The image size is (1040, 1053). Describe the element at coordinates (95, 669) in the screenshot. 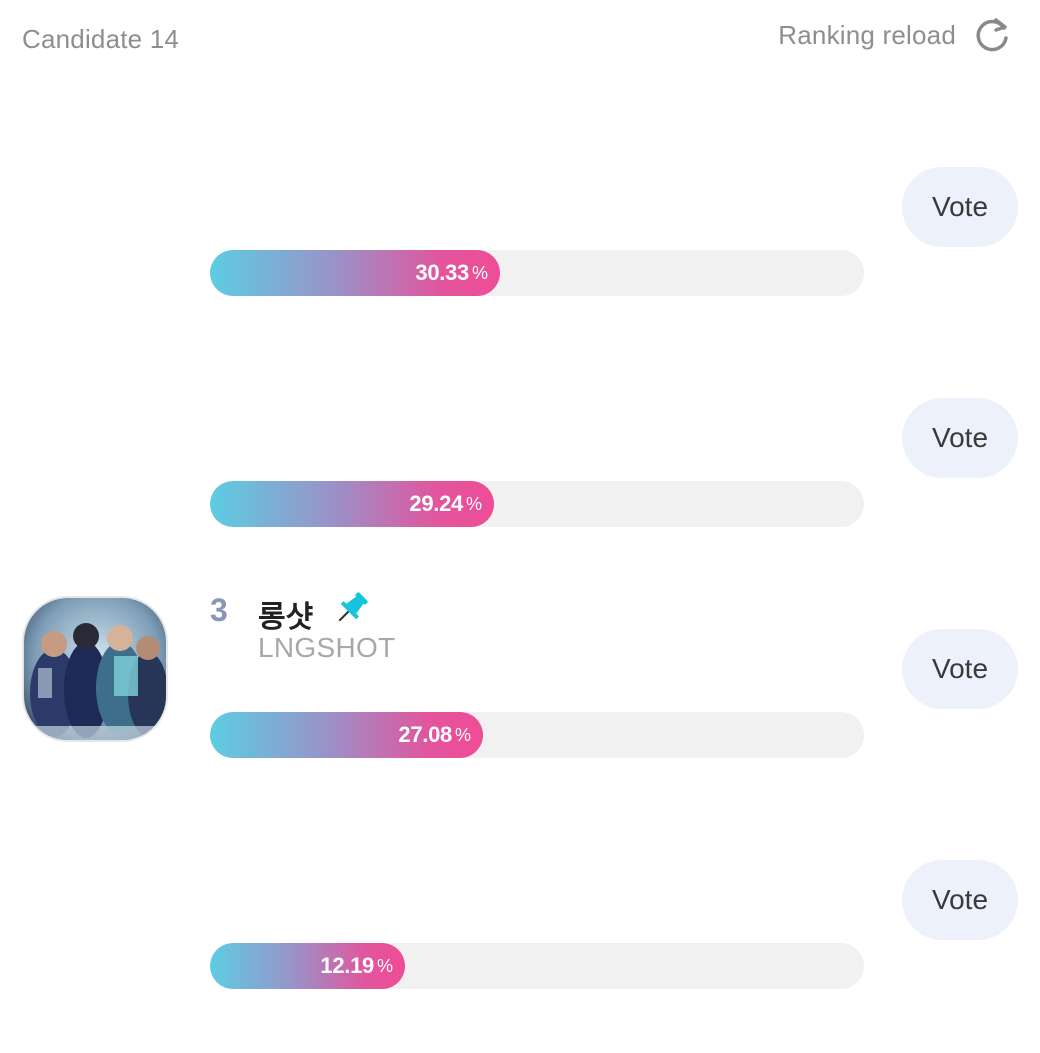

I see `candidate-avatar` at that location.